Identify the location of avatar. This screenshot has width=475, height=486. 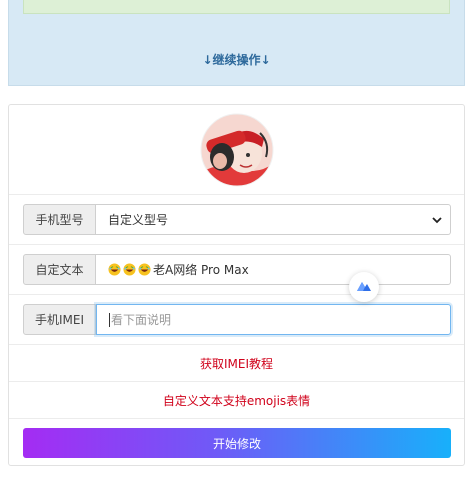
(237, 150).